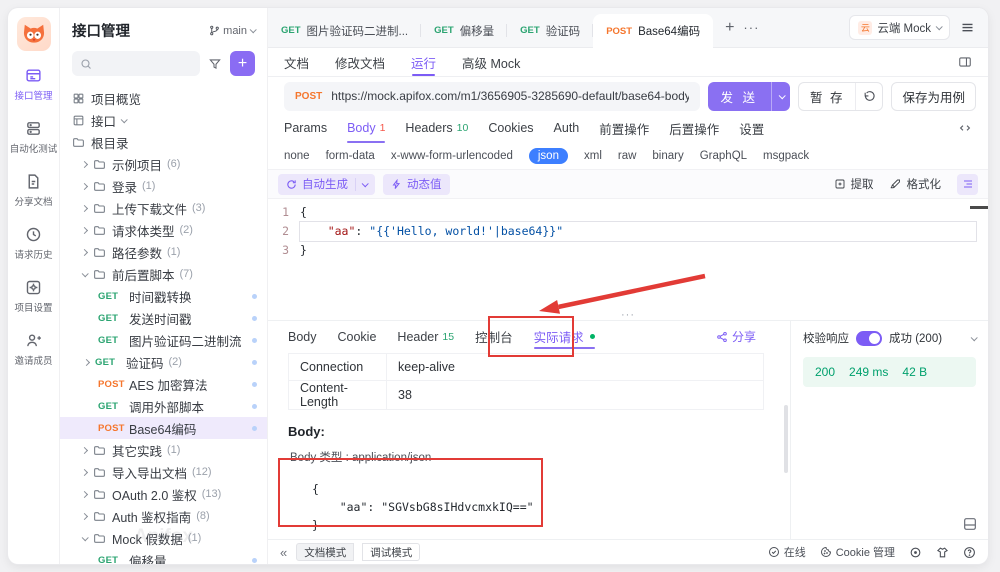 The image size is (1000, 572). I want to click on tree-row-0: 项目概览, so click(163, 98).